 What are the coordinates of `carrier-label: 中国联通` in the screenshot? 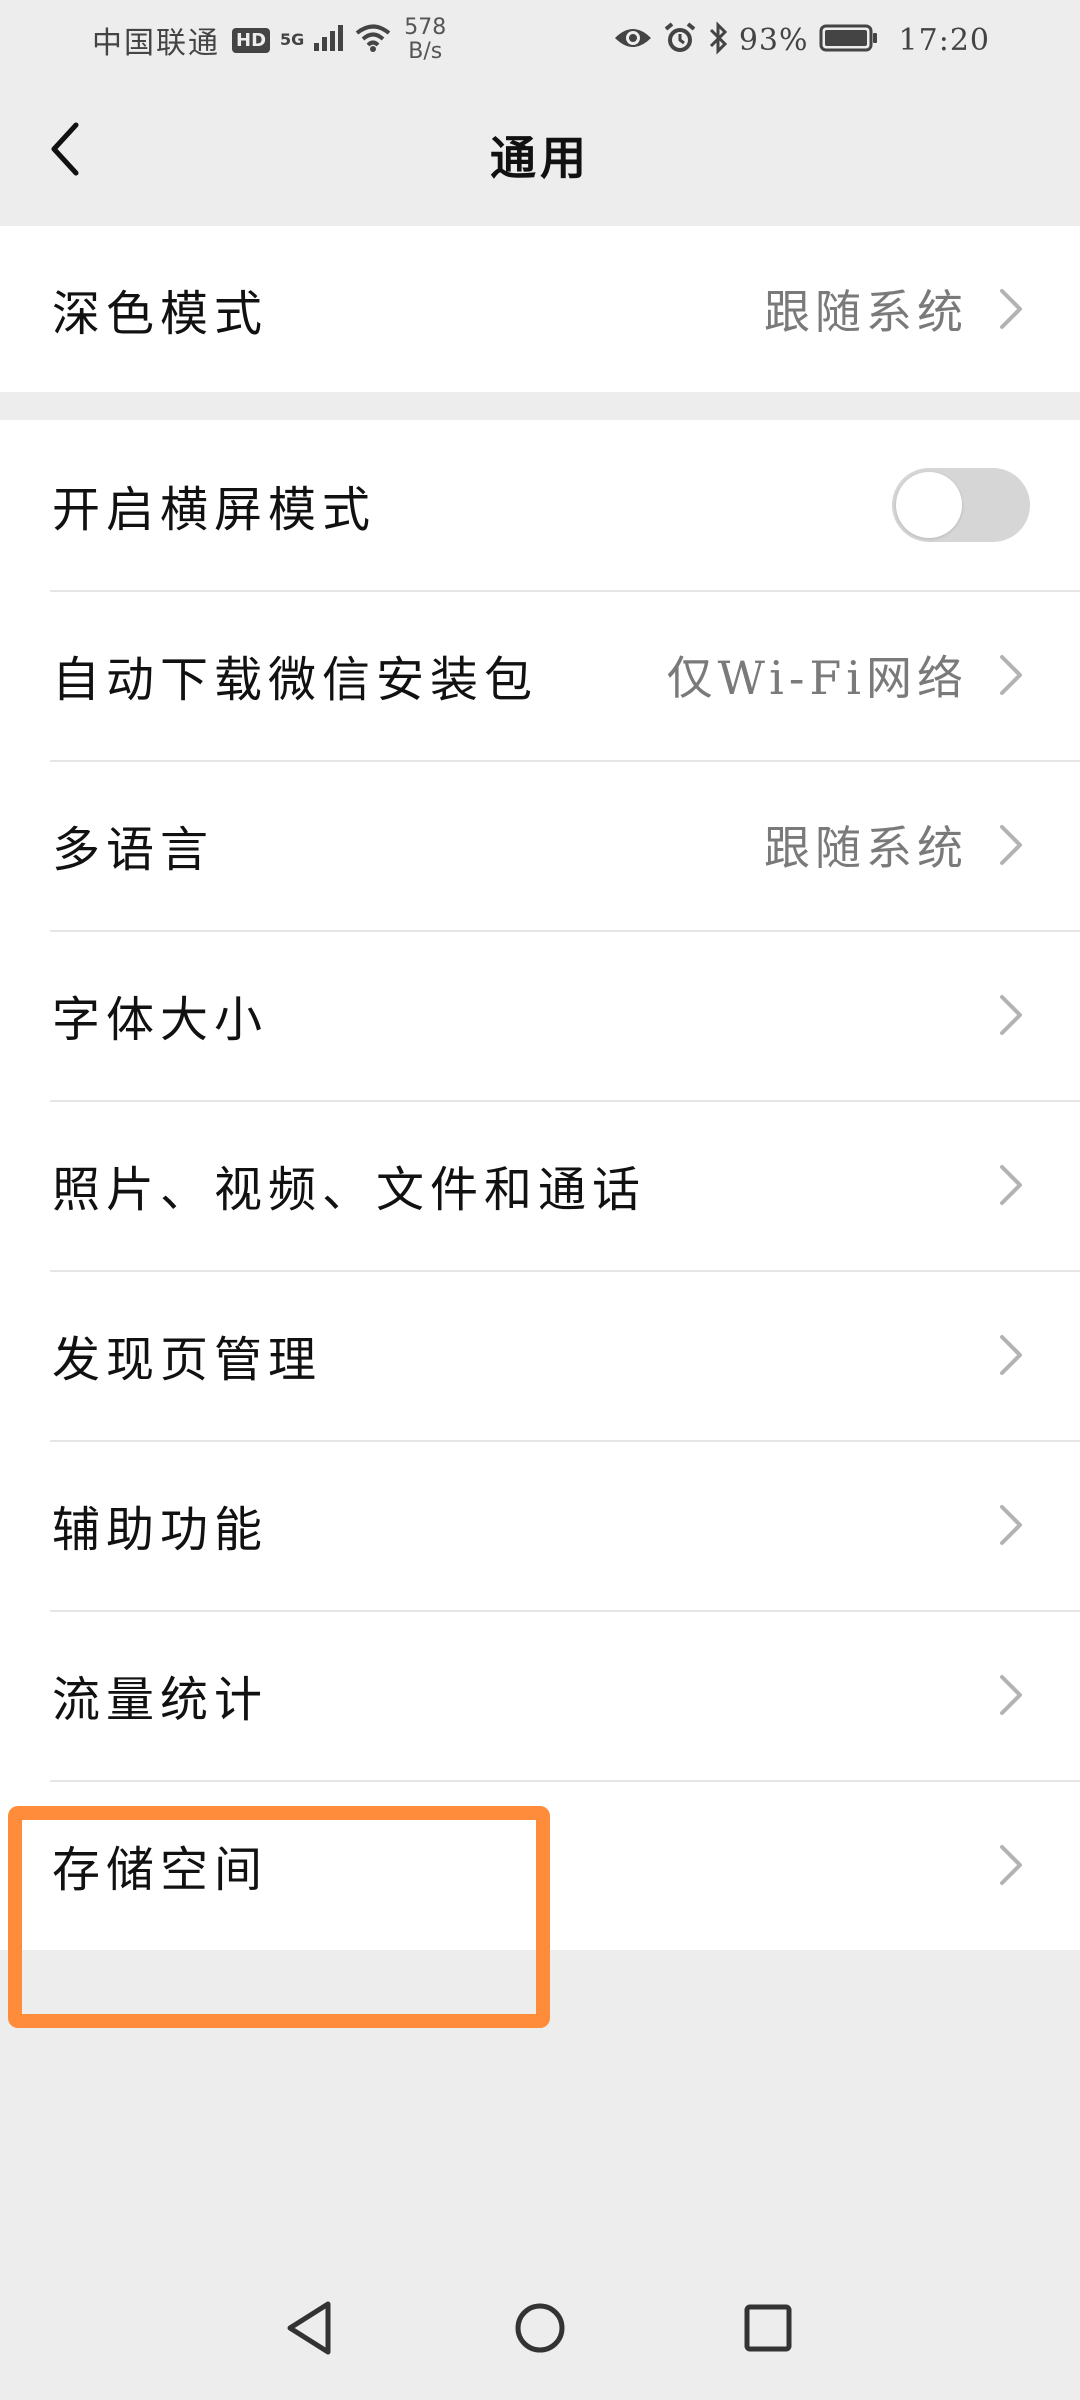 It's located at (156, 43).